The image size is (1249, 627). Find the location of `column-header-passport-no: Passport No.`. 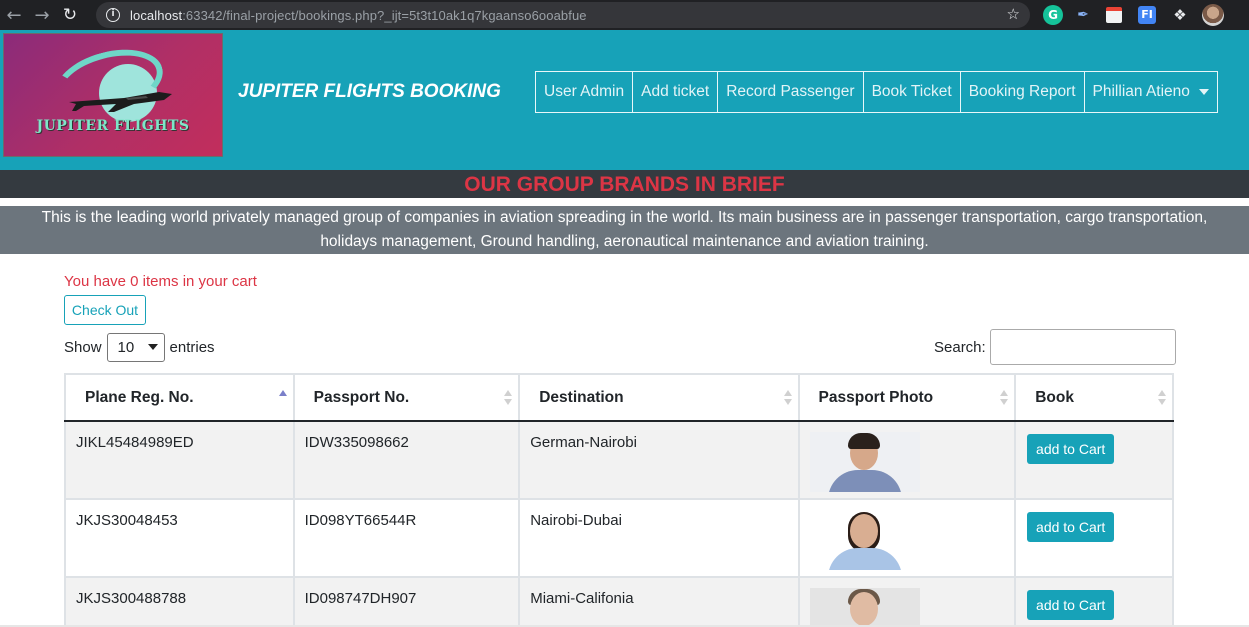

column-header-passport-no: Passport No. is located at coordinates (406, 397).